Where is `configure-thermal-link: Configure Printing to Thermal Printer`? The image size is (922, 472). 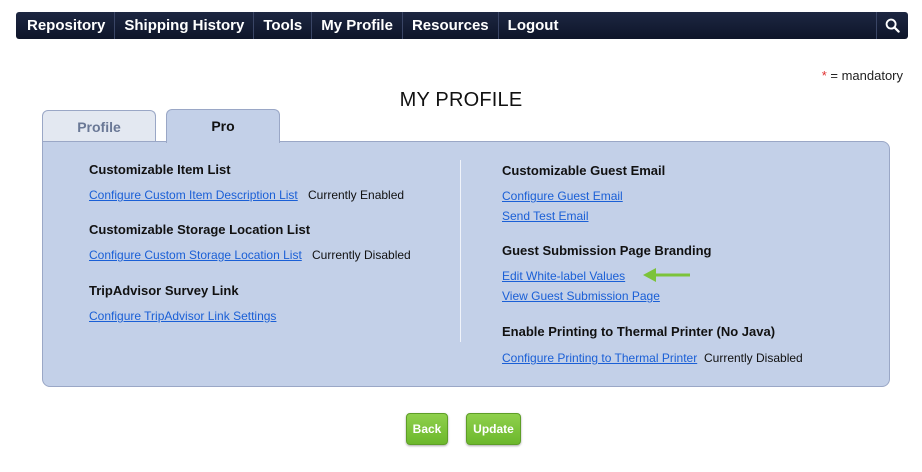 configure-thermal-link: Configure Printing to Thermal Printer is located at coordinates (599, 358).